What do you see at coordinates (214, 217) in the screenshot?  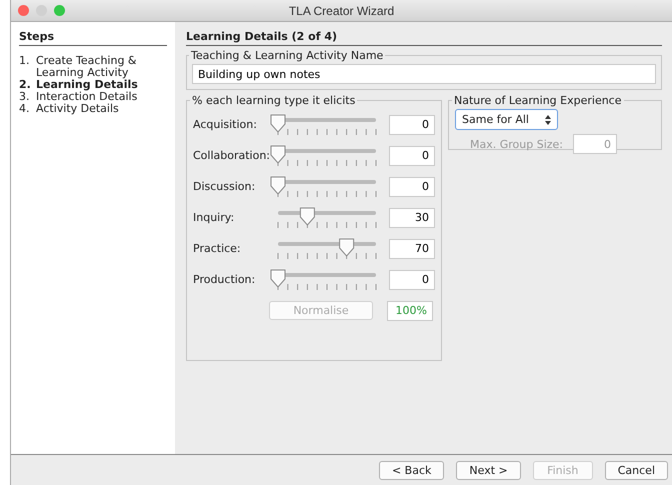 I see `slider-label: Inquiry:` at bounding box center [214, 217].